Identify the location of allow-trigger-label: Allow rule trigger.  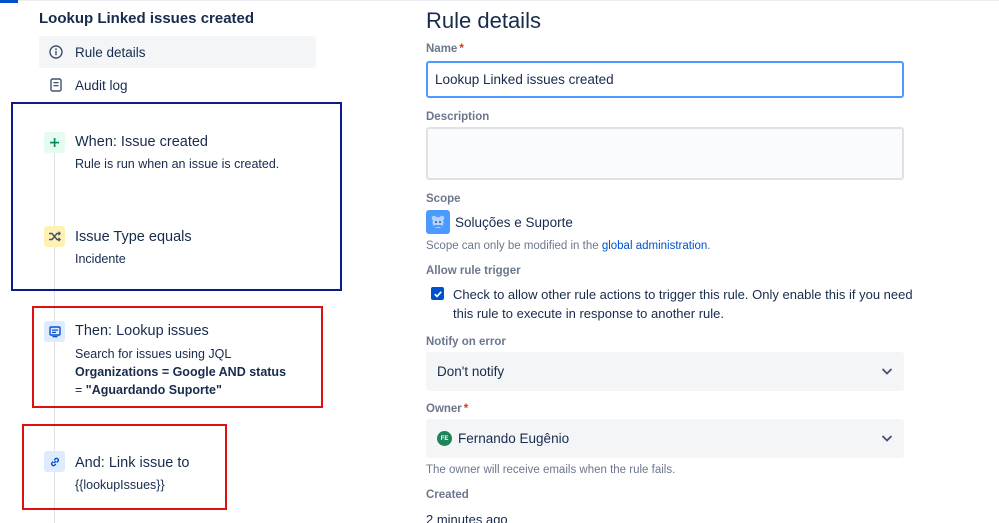
(473, 271).